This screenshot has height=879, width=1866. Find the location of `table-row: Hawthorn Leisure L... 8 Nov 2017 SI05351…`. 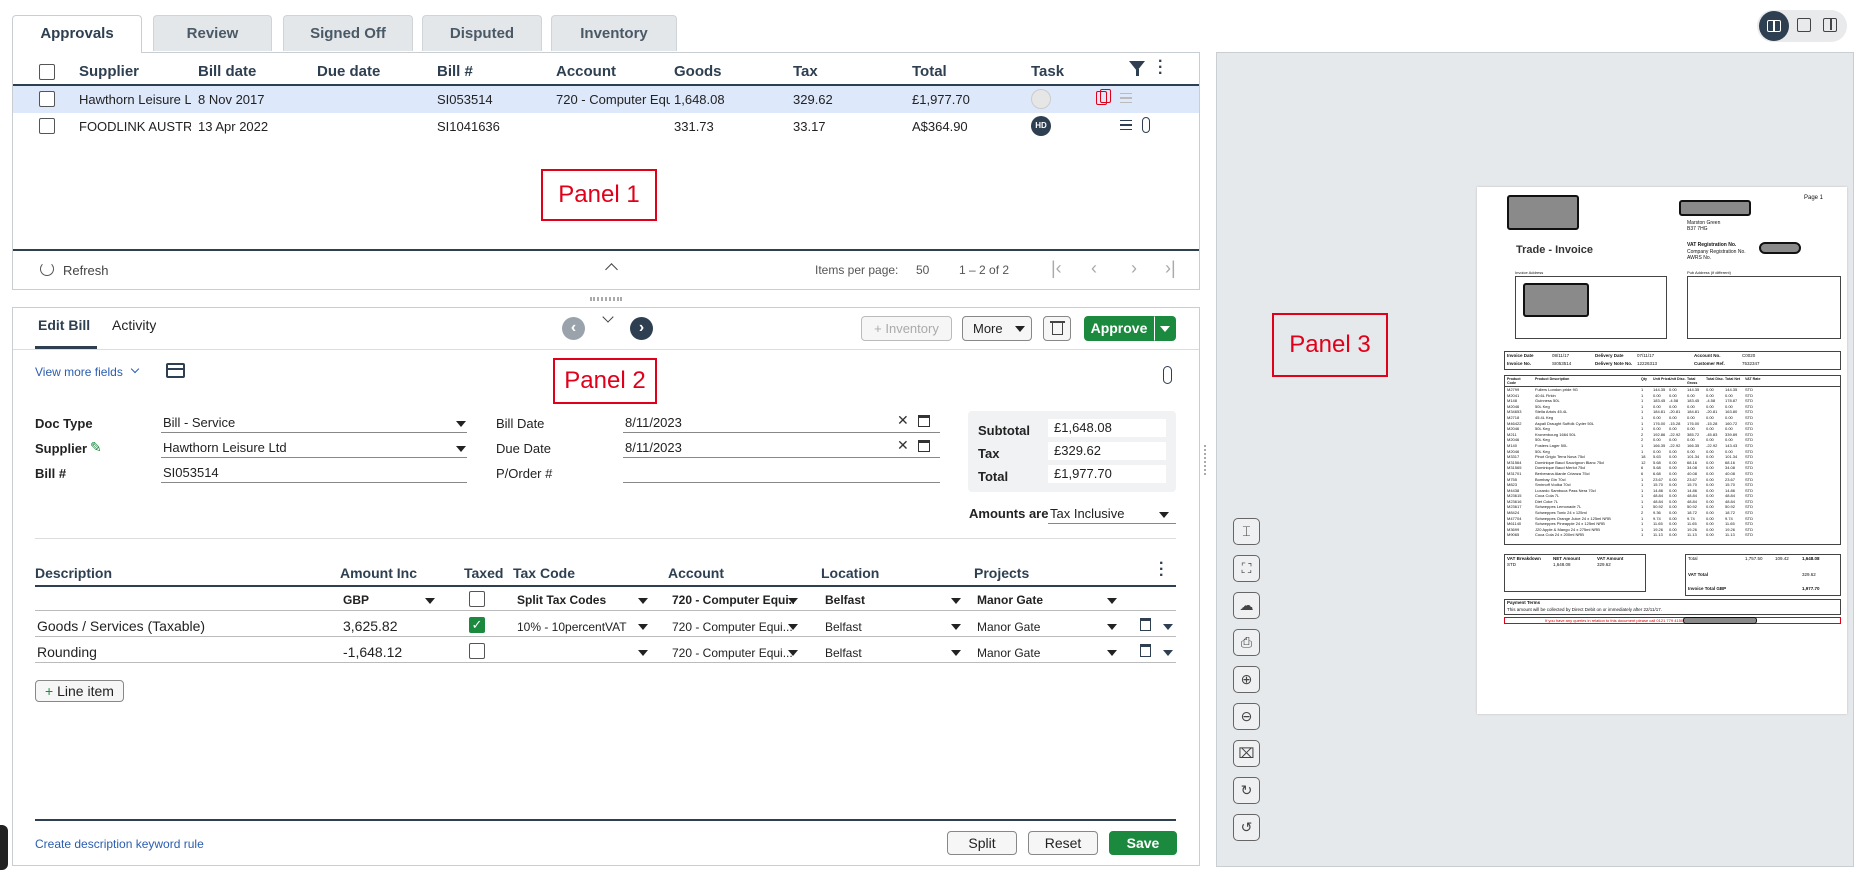

table-row: Hawthorn Leisure L... 8 Nov 2017 SI05351… is located at coordinates (606, 99).